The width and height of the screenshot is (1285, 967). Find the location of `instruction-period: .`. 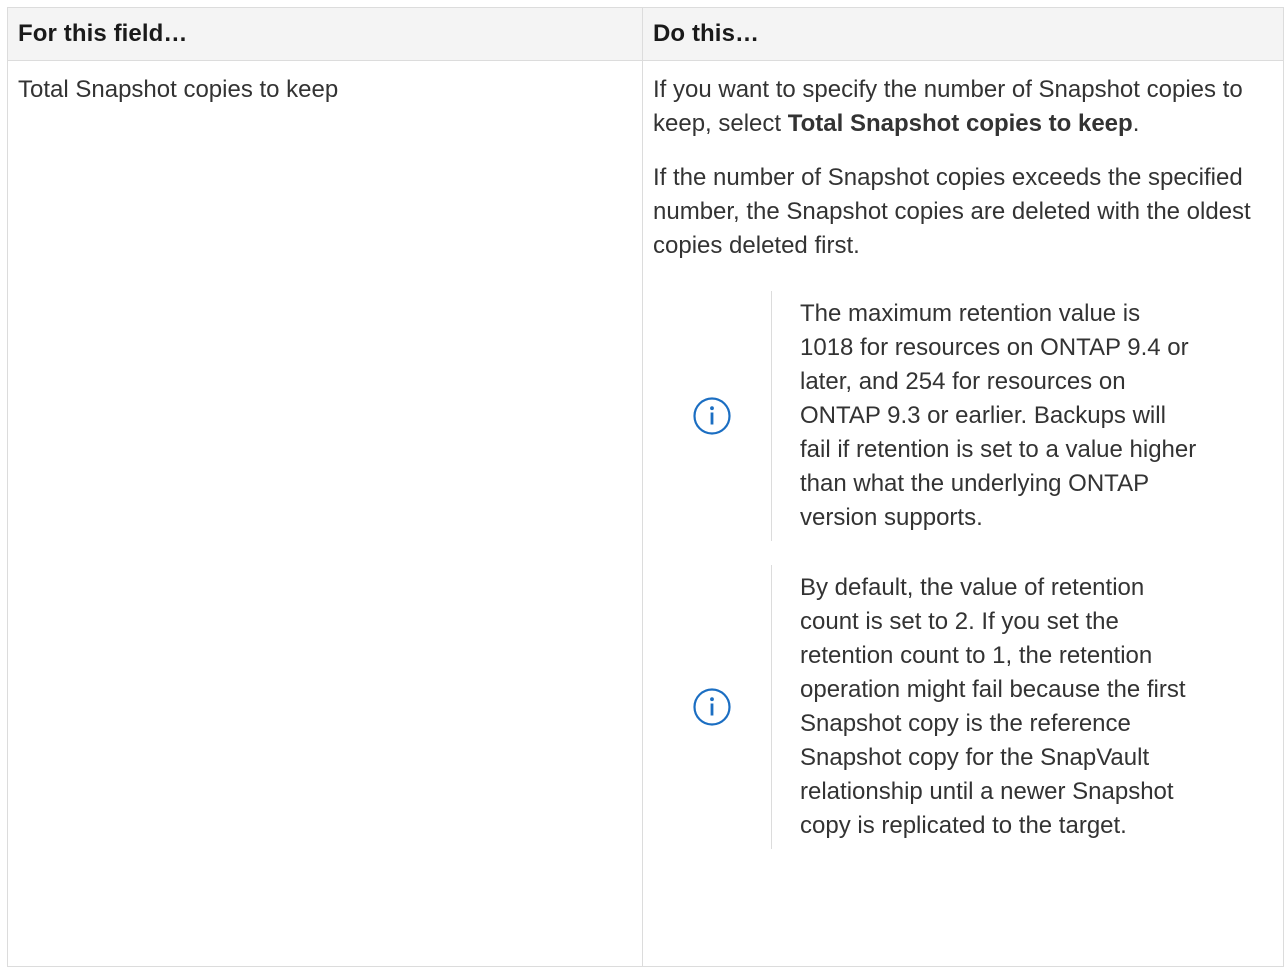

instruction-period: . is located at coordinates (1136, 123).